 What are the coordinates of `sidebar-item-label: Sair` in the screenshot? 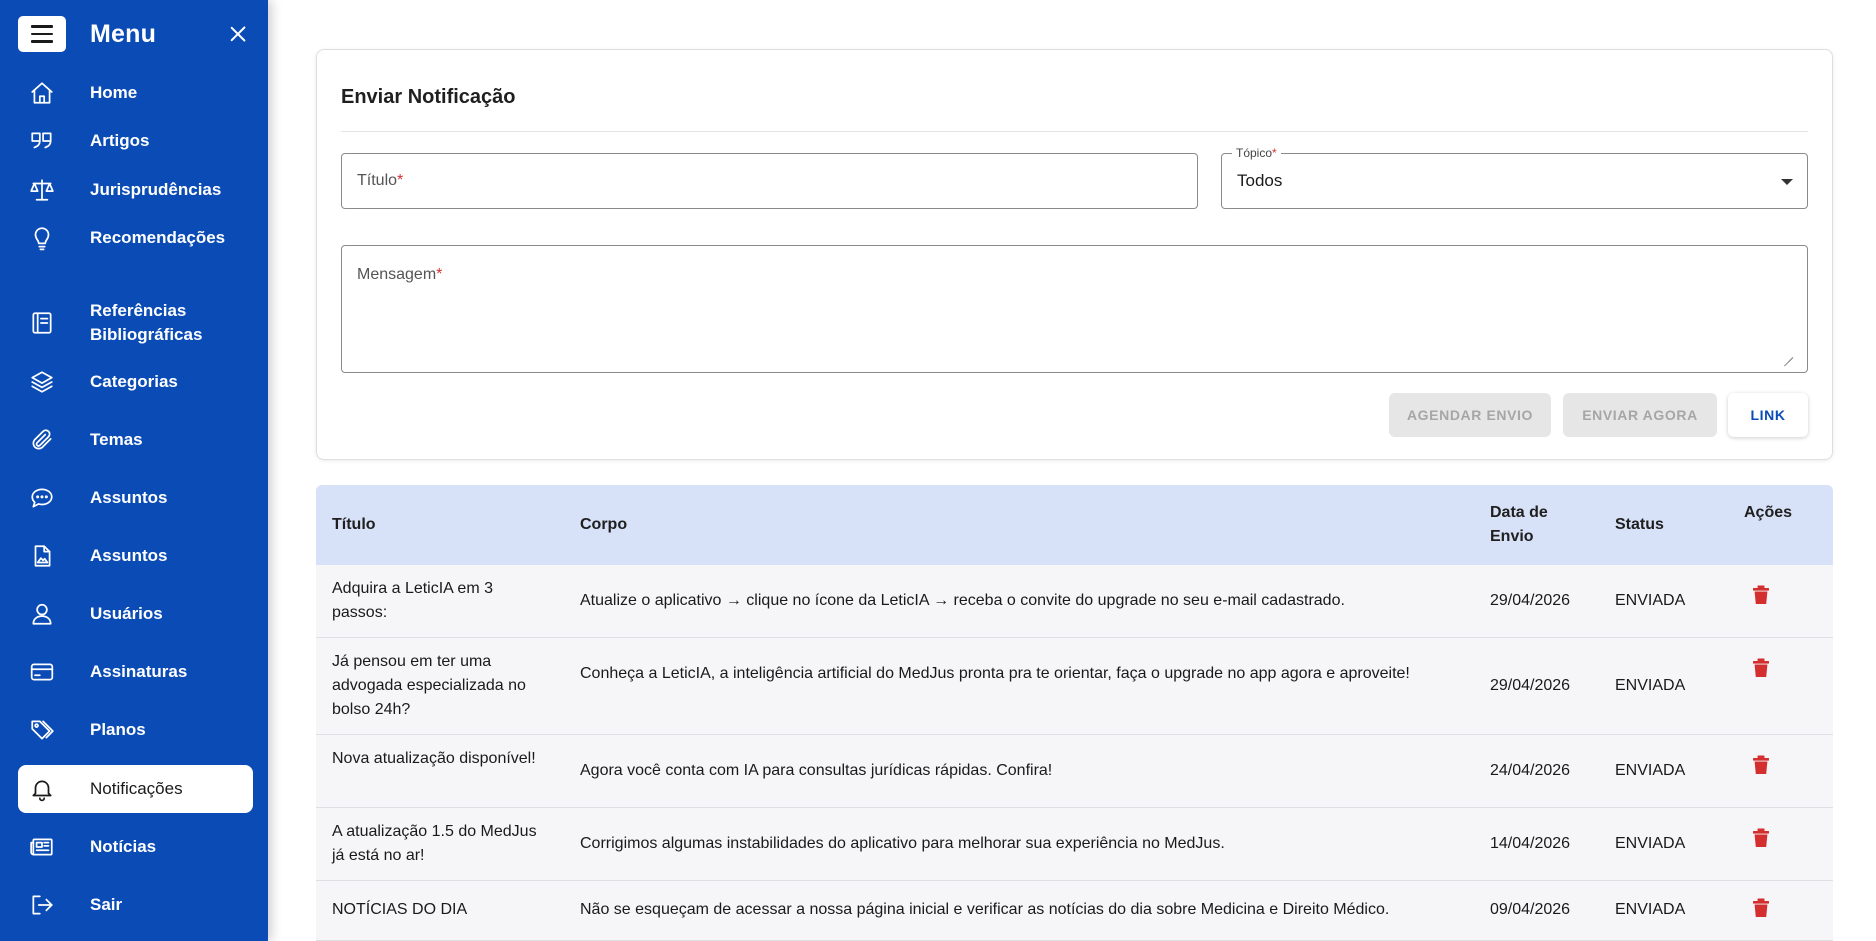 It's located at (106, 904).